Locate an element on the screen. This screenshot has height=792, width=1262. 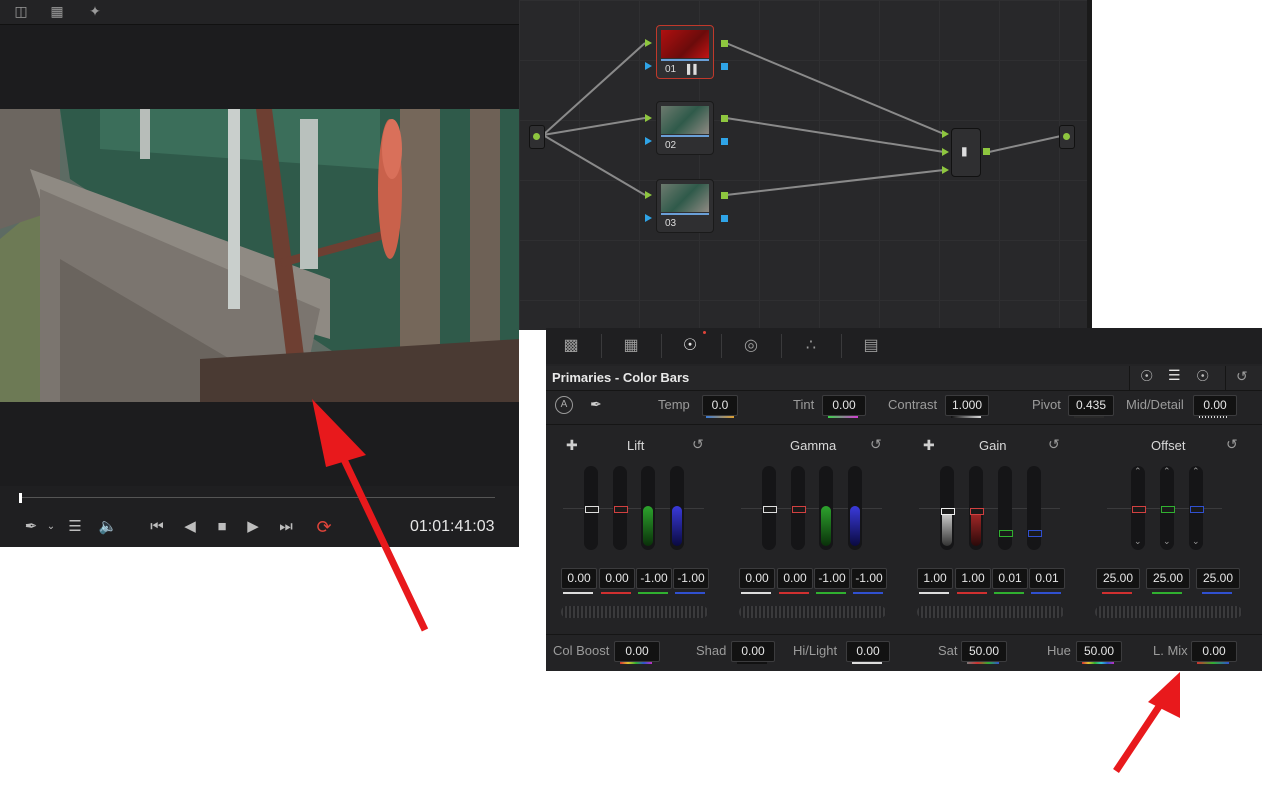
lift-red-slider is located at coordinates (620, 508).